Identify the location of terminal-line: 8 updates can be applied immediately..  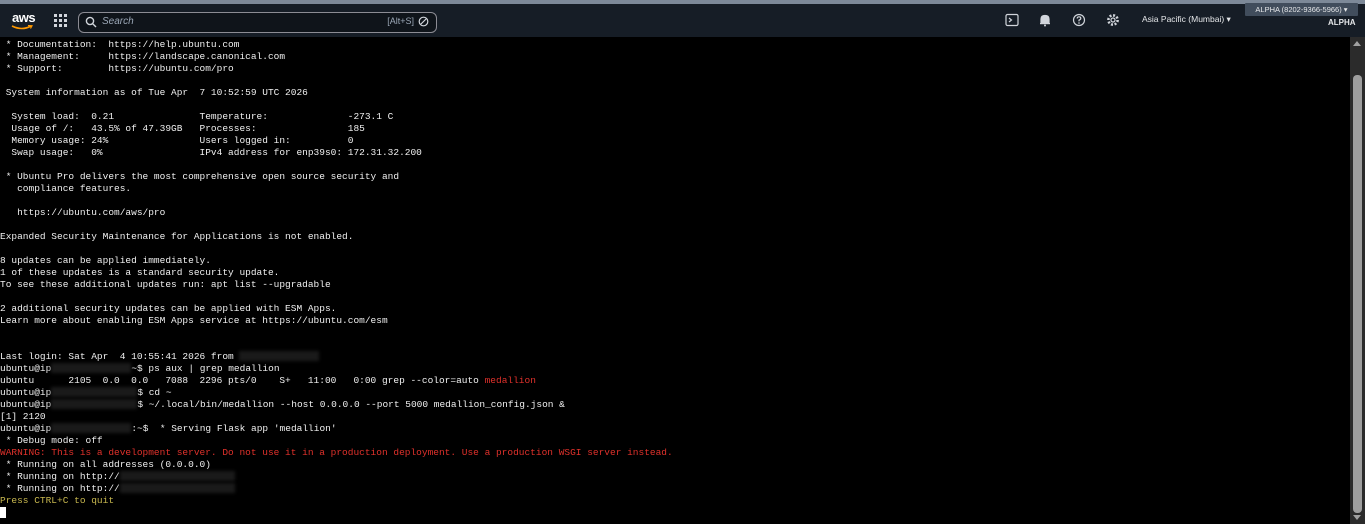
(675, 261).